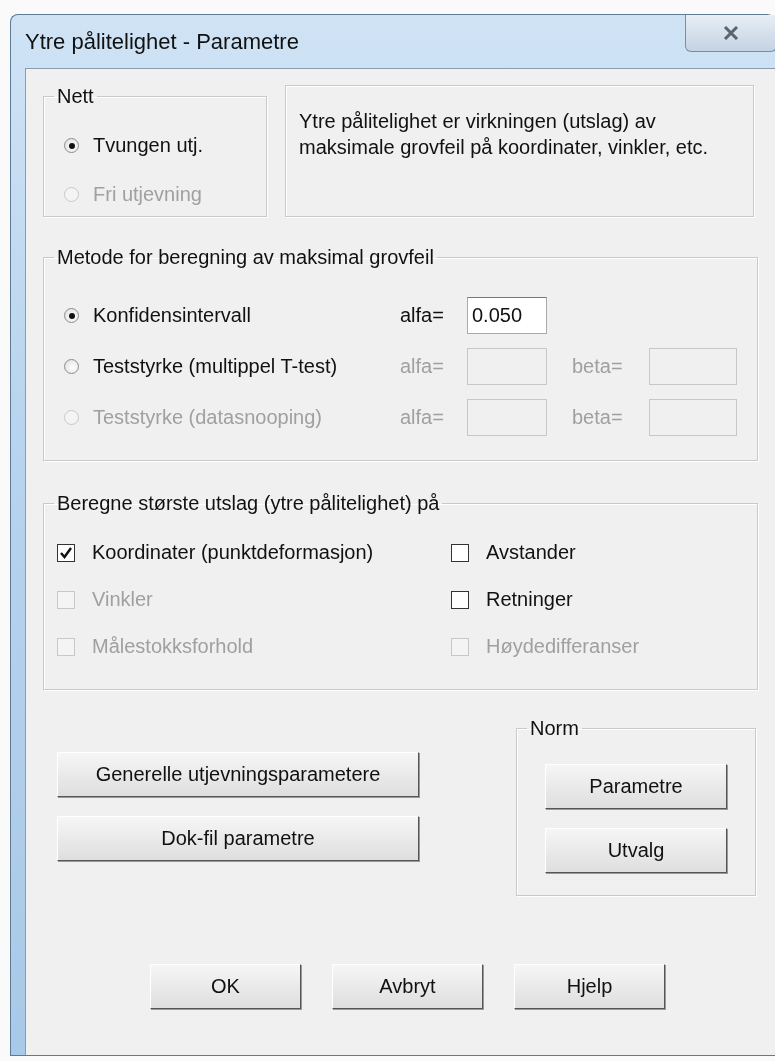  I want to click on dialog-button: OK, so click(225, 986).